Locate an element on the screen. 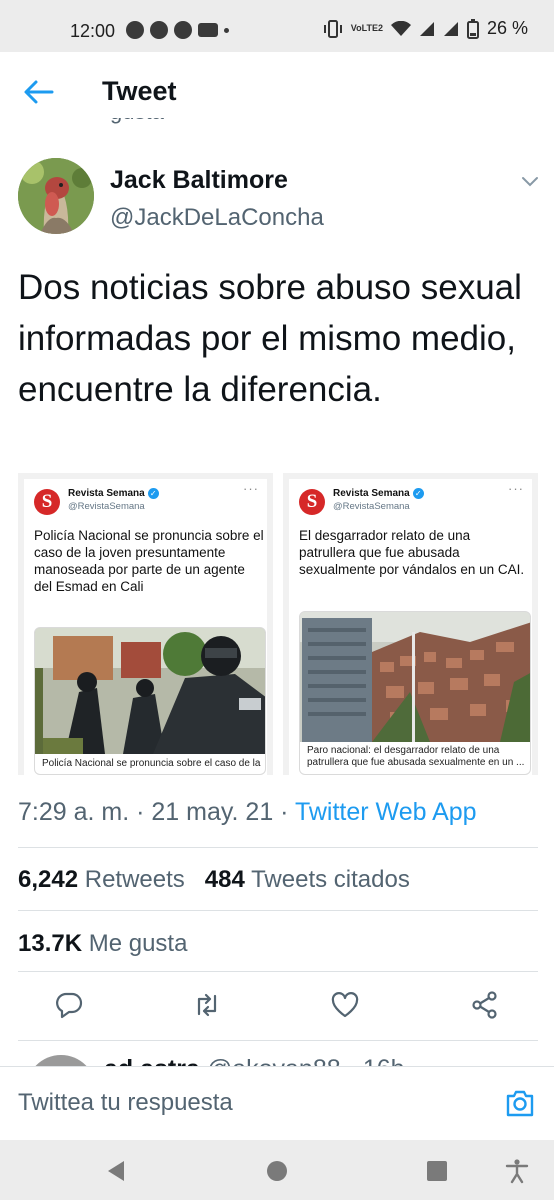 This screenshot has height=1200, width=554. more-notifications-dot is located at coordinates (226, 30).